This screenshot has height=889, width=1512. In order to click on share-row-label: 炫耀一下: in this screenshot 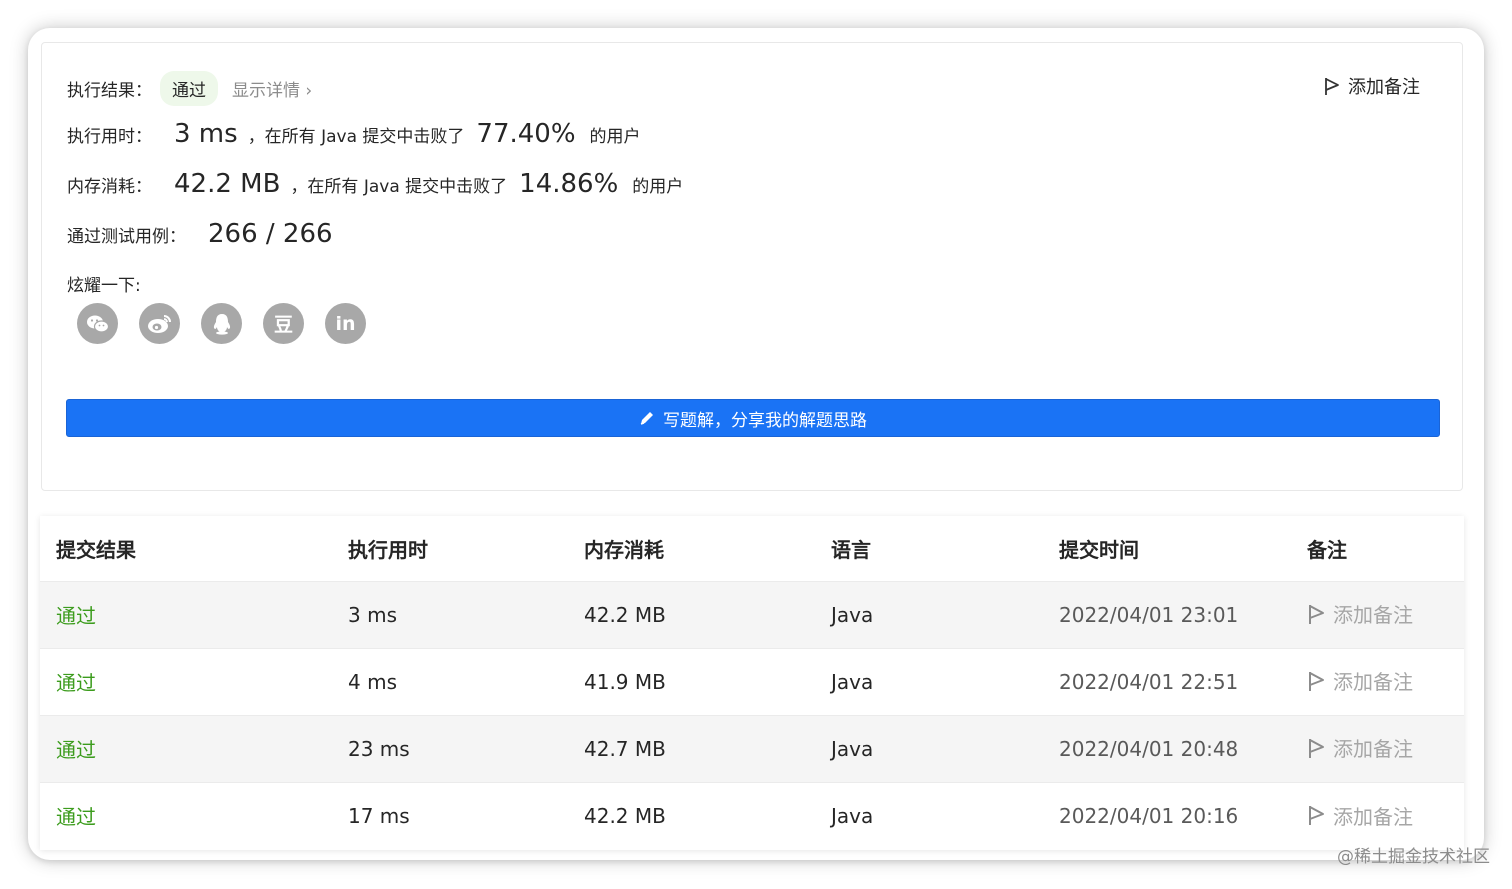, I will do `click(104, 283)`.